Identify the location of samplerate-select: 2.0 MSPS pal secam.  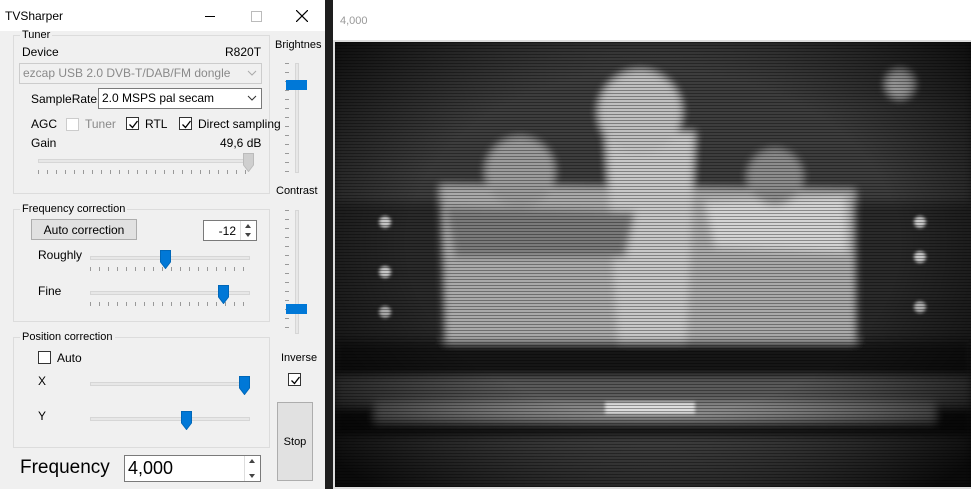
(180, 98).